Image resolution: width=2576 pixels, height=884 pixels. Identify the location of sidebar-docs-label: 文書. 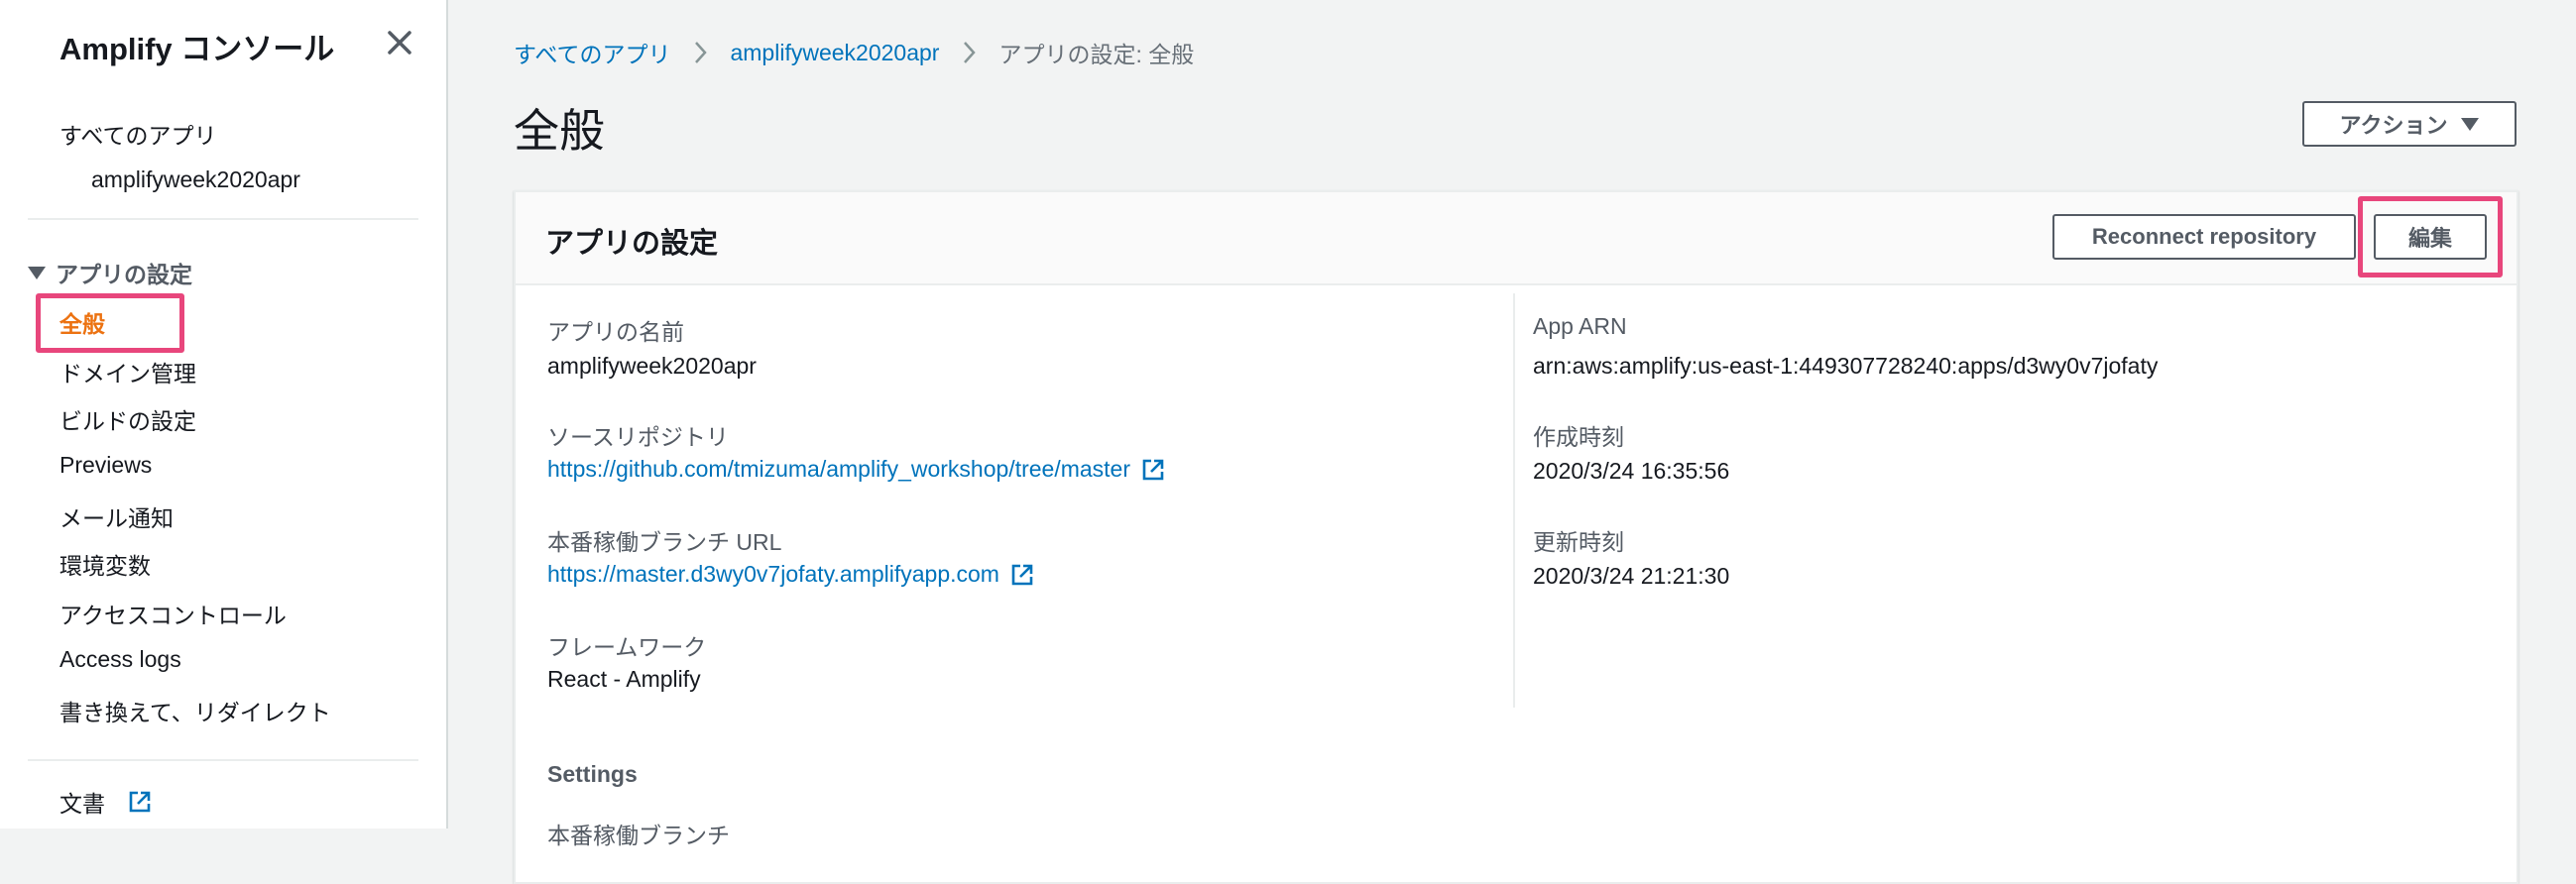
(82, 804).